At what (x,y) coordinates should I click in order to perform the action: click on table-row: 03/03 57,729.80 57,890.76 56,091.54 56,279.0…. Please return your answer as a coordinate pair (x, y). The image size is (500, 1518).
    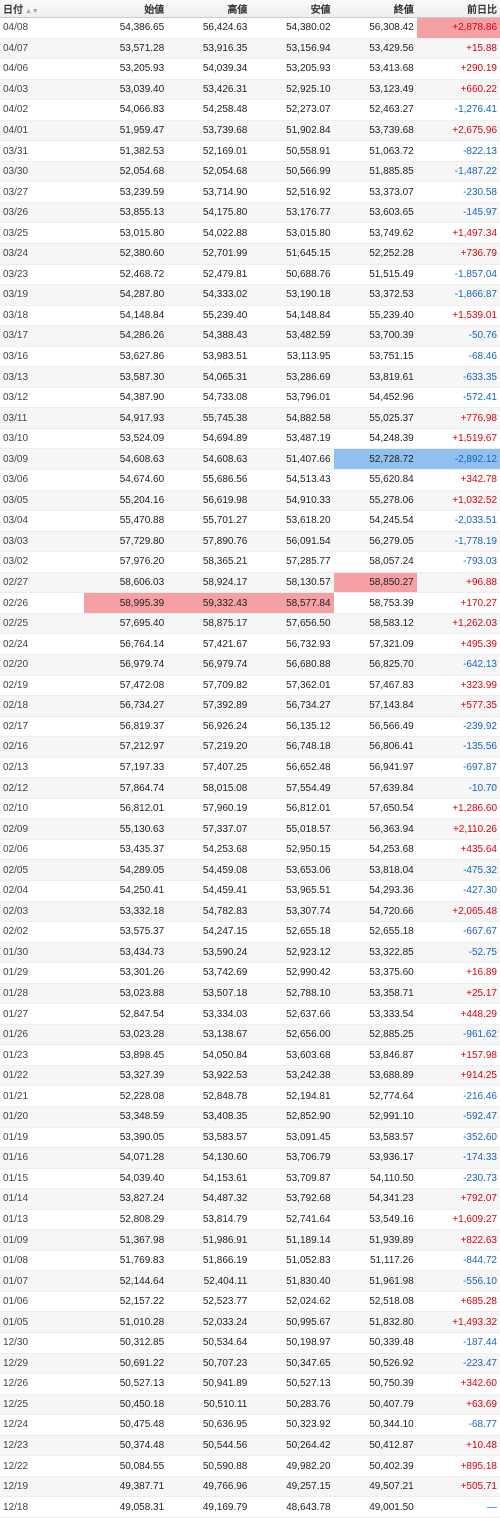
    Looking at the image, I should click on (250, 542).